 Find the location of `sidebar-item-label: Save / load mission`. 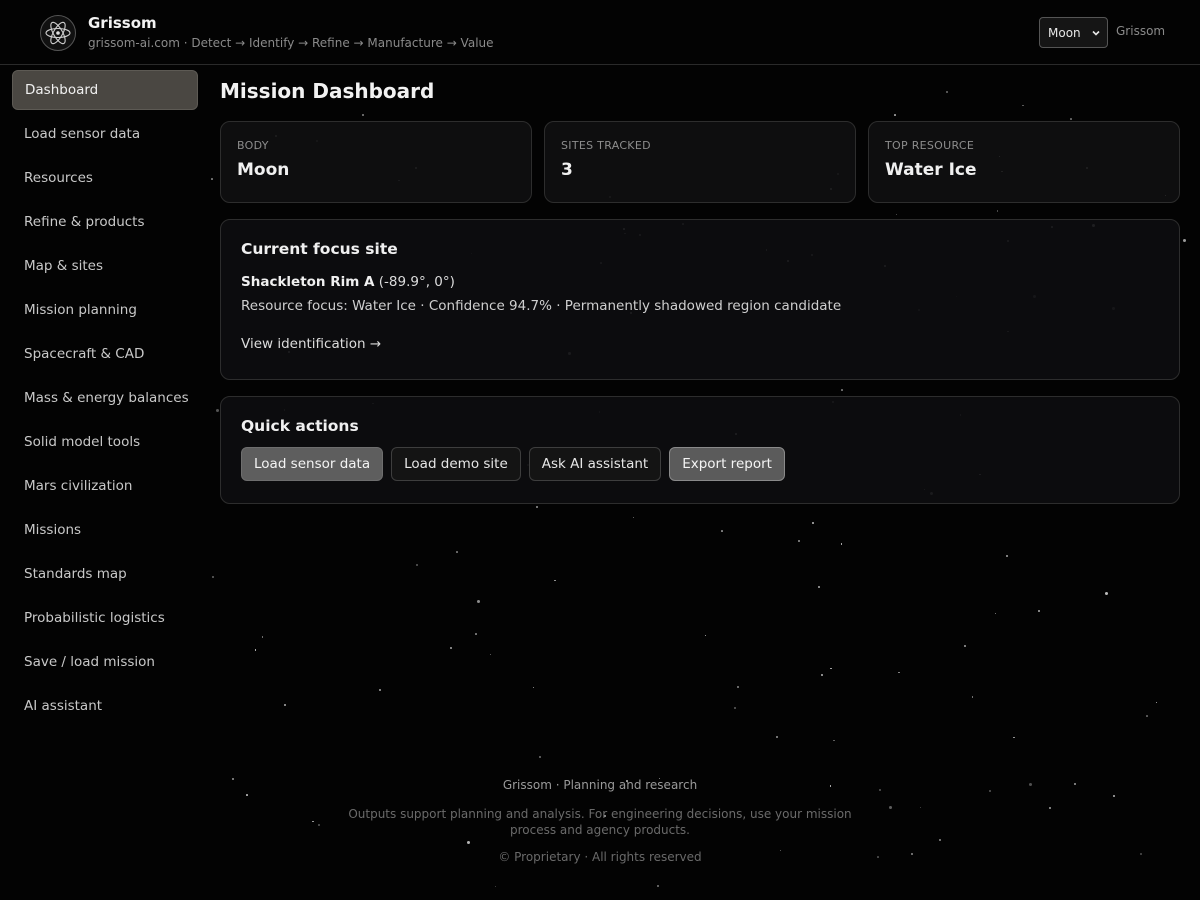

sidebar-item-label: Save / load mission is located at coordinates (89, 662).